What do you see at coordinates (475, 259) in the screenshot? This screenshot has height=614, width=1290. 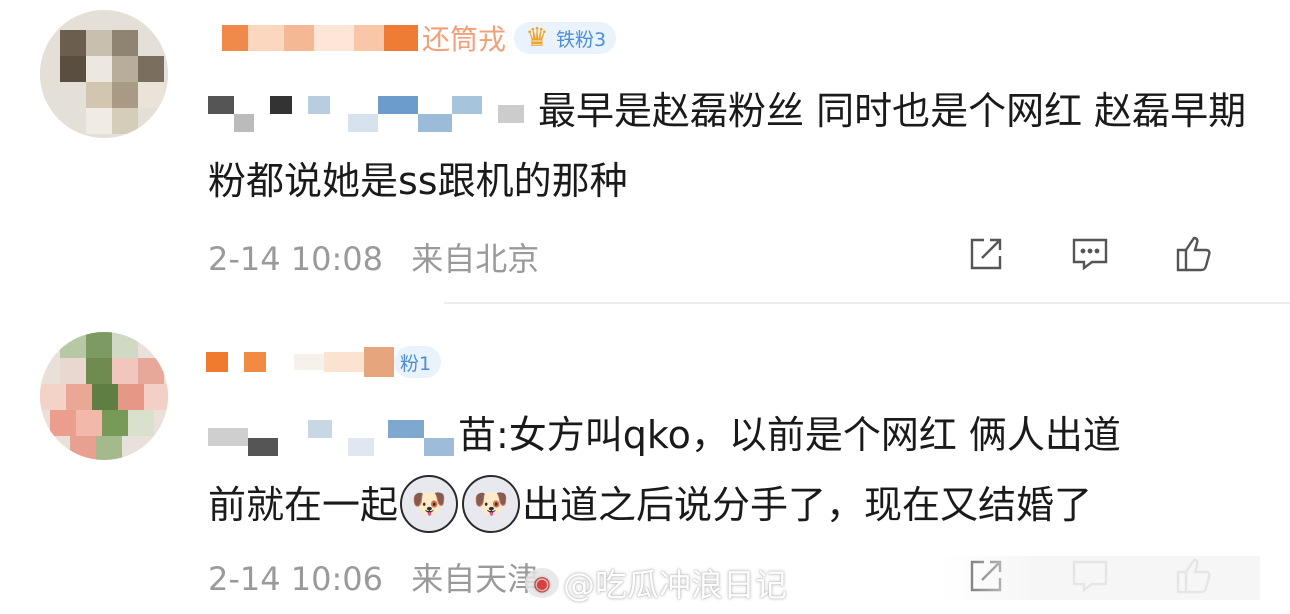 I see `comment-location: 来自北京` at bounding box center [475, 259].